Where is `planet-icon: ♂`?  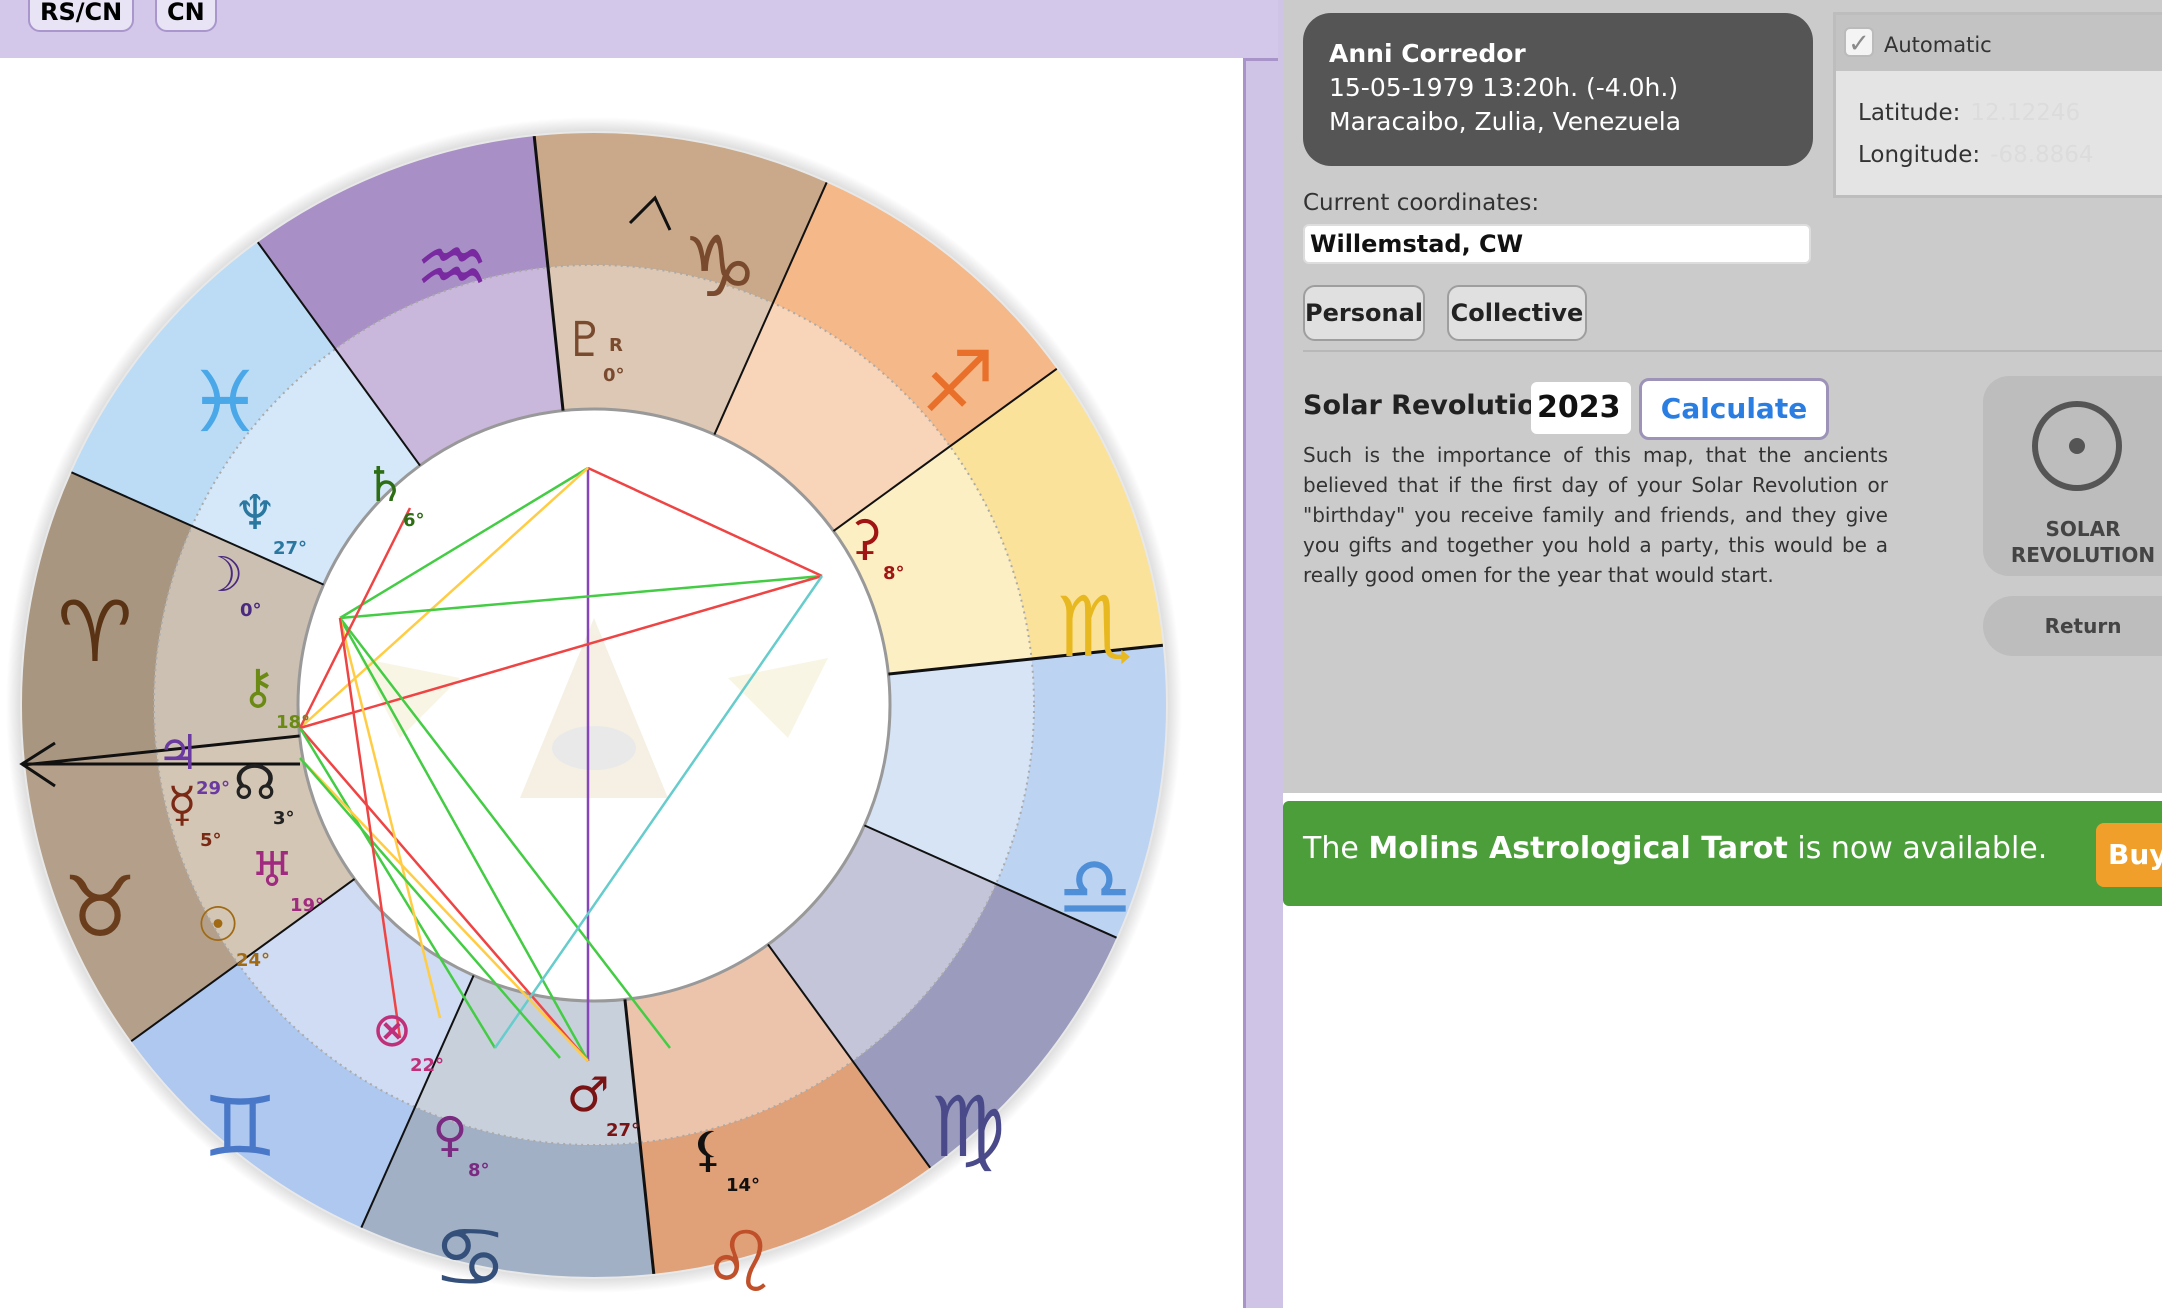 planet-icon: ♂ is located at coordinates (587, 1095).